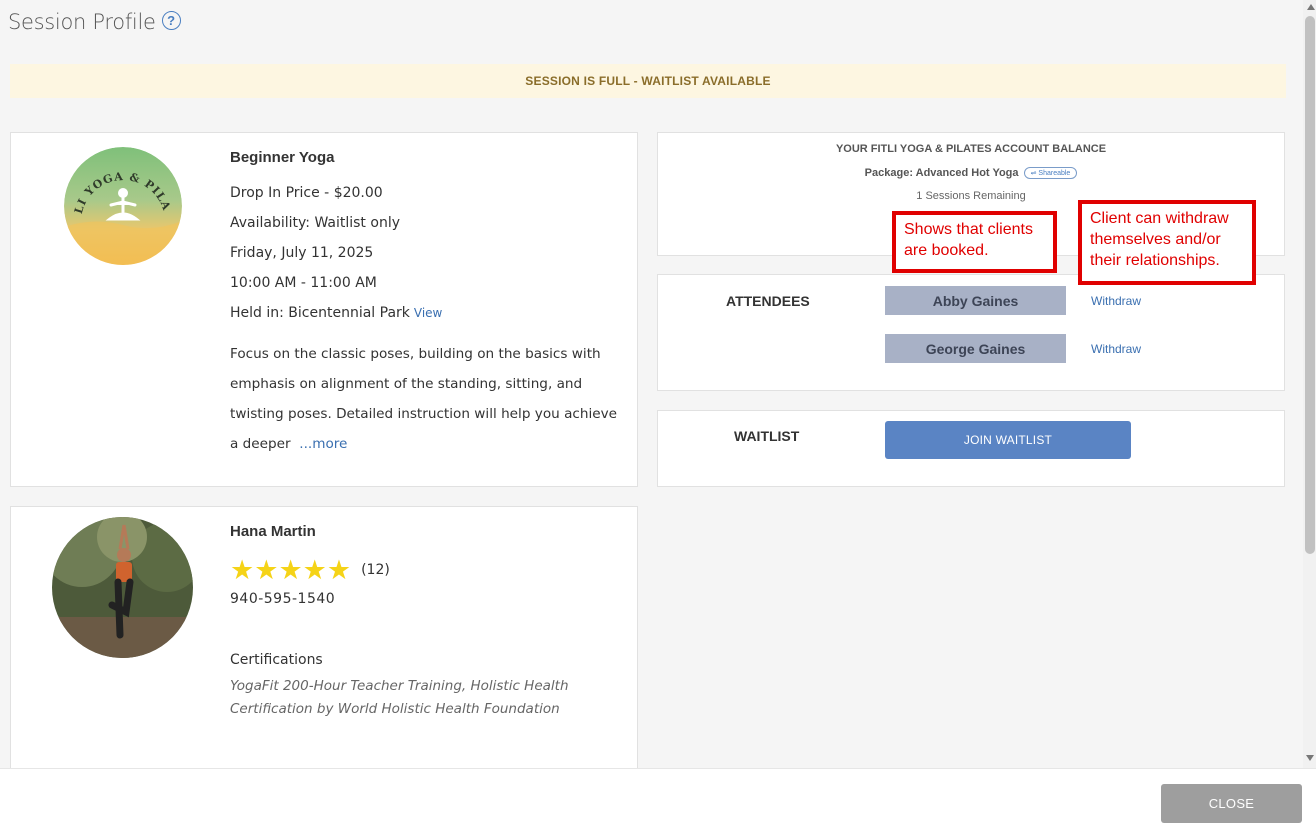 The image size is (1316, 834). I want to click on balance-package-row: Package: Advanced Hot Yoga ⇌ Shareable, so click(971, 173).